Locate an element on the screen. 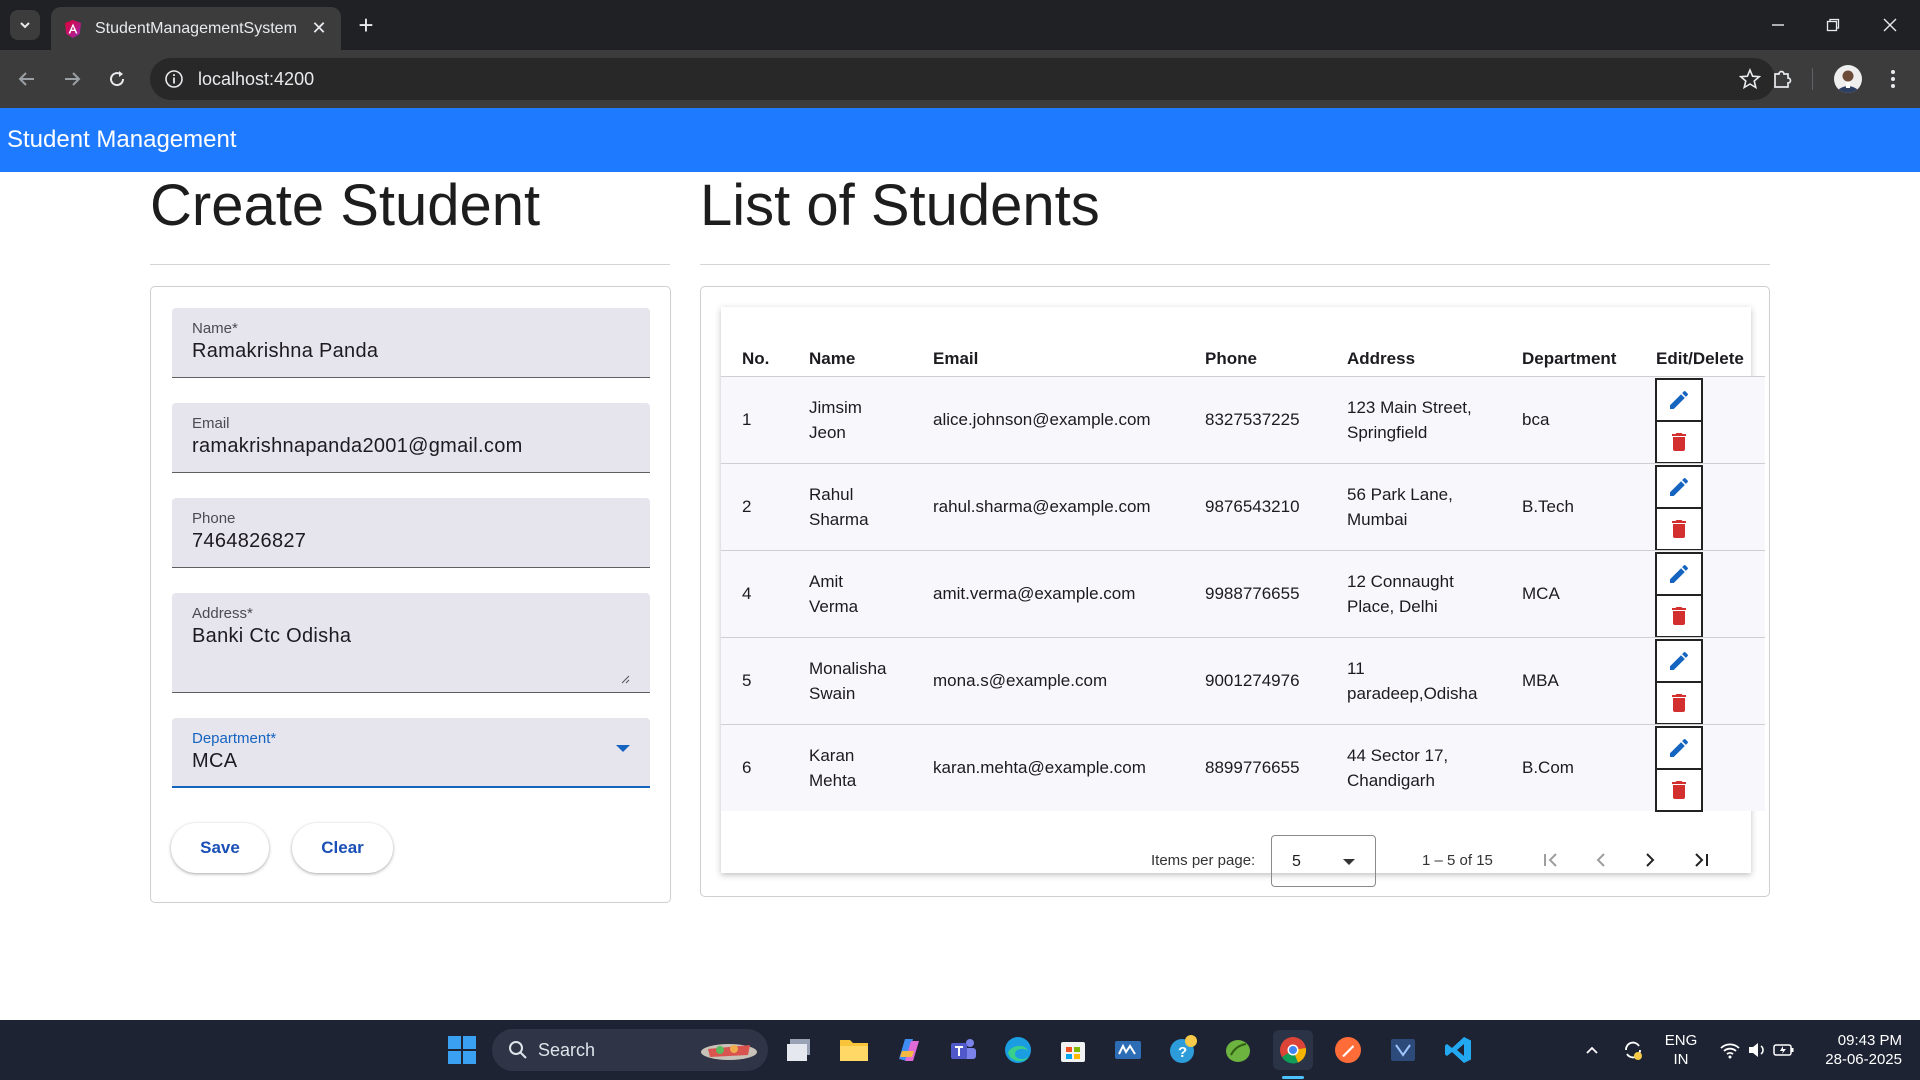  ide-button is located at coordinates (1403, 1050).